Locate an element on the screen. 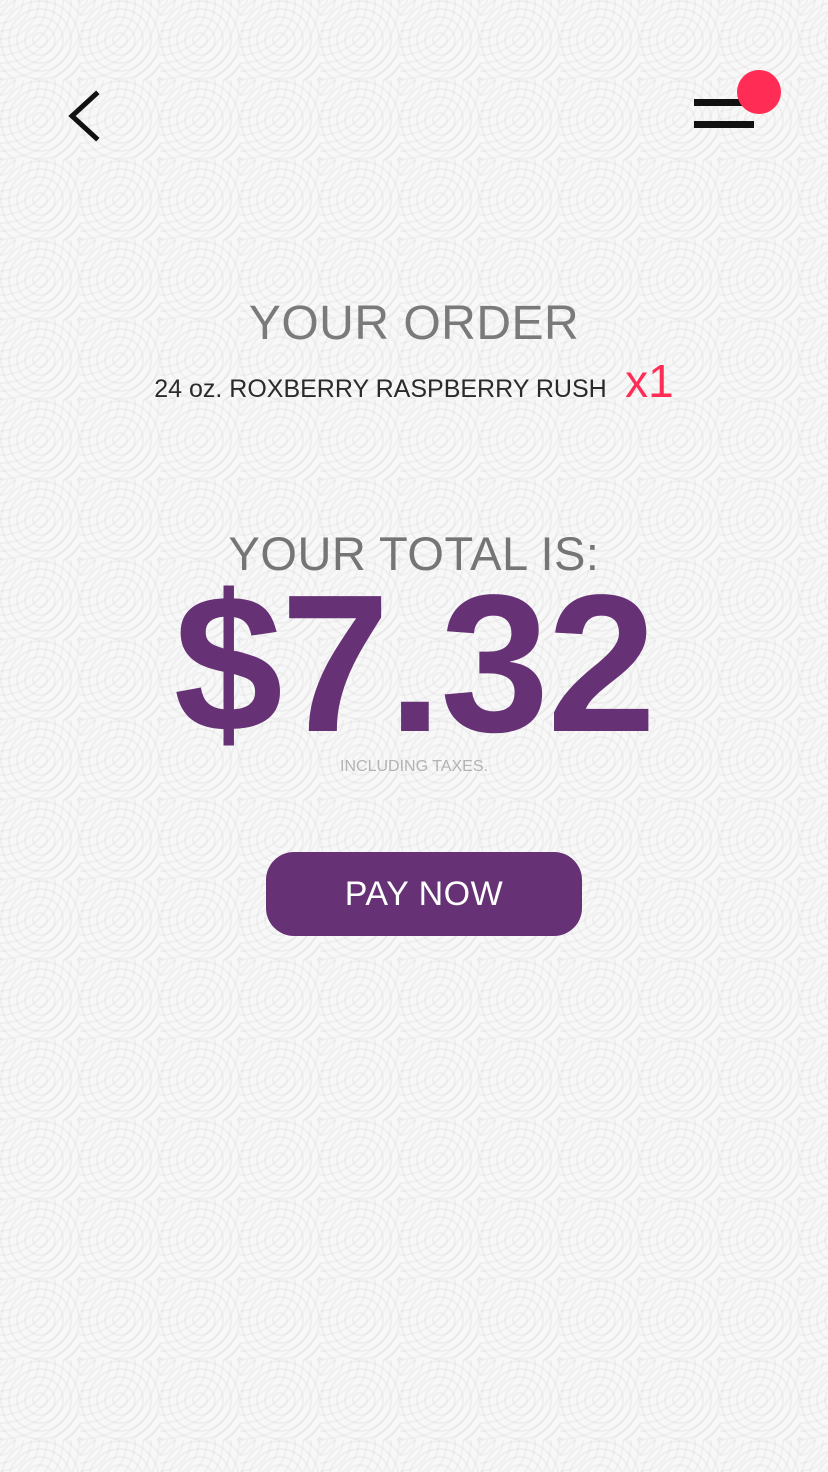 This screenshot has width=828, height=1472. order-item-quantity: x1 is located at coordinates (649, 381).